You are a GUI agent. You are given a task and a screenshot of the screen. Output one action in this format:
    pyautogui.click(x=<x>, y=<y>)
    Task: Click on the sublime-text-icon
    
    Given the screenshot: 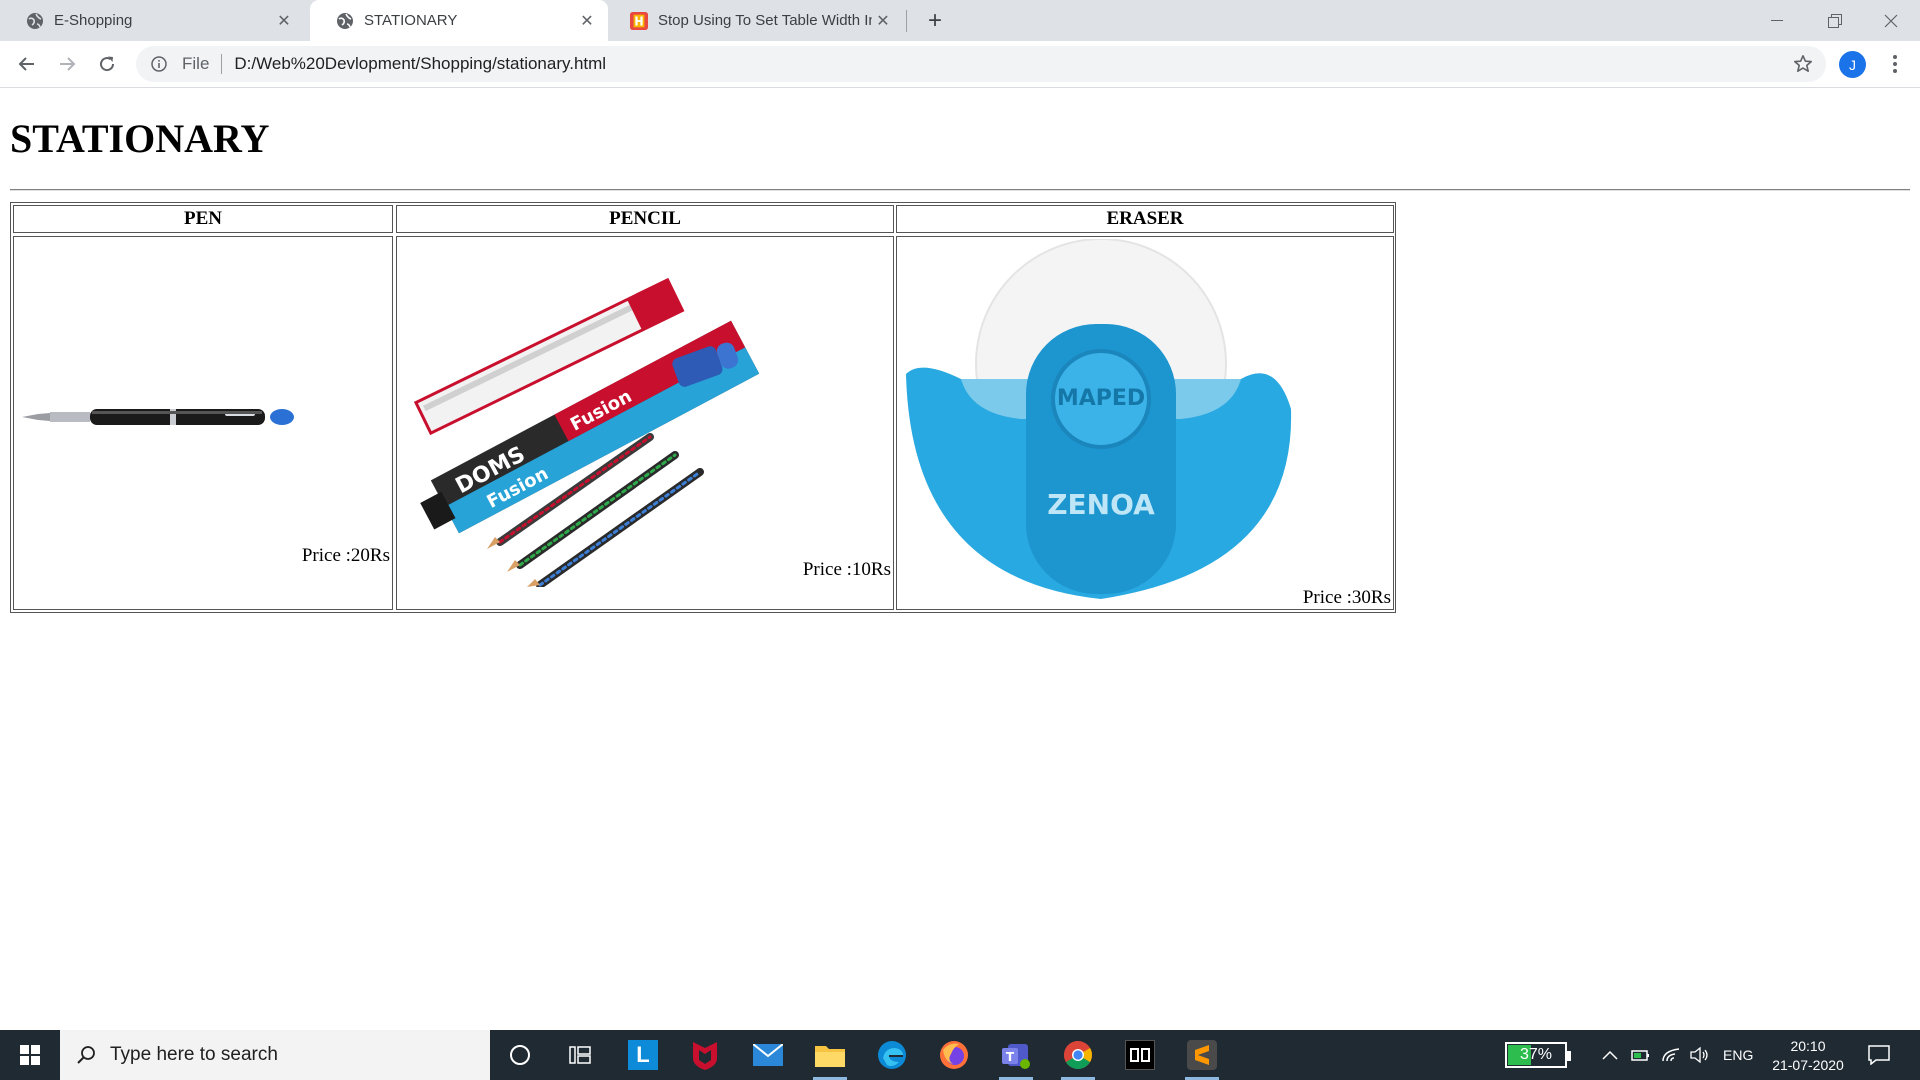 What is the action you would take?
    pyautogui.click(x=1202, y=1055)
    